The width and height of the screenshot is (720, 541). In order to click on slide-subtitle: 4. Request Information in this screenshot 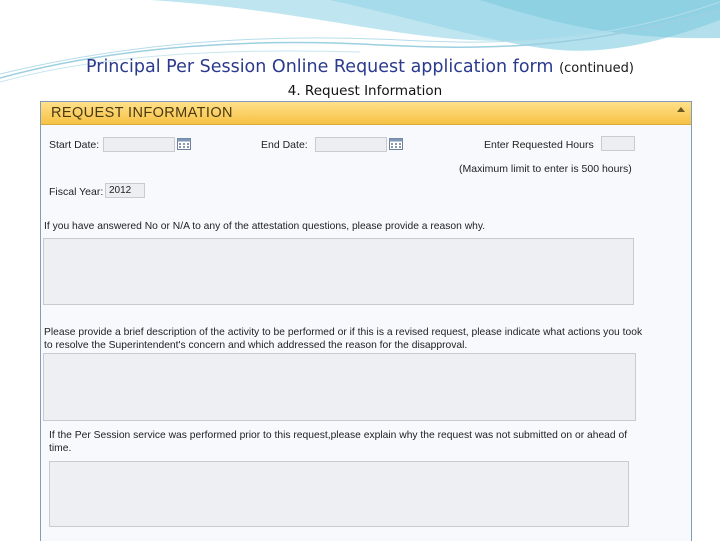, I will do `click(365, 91)`.